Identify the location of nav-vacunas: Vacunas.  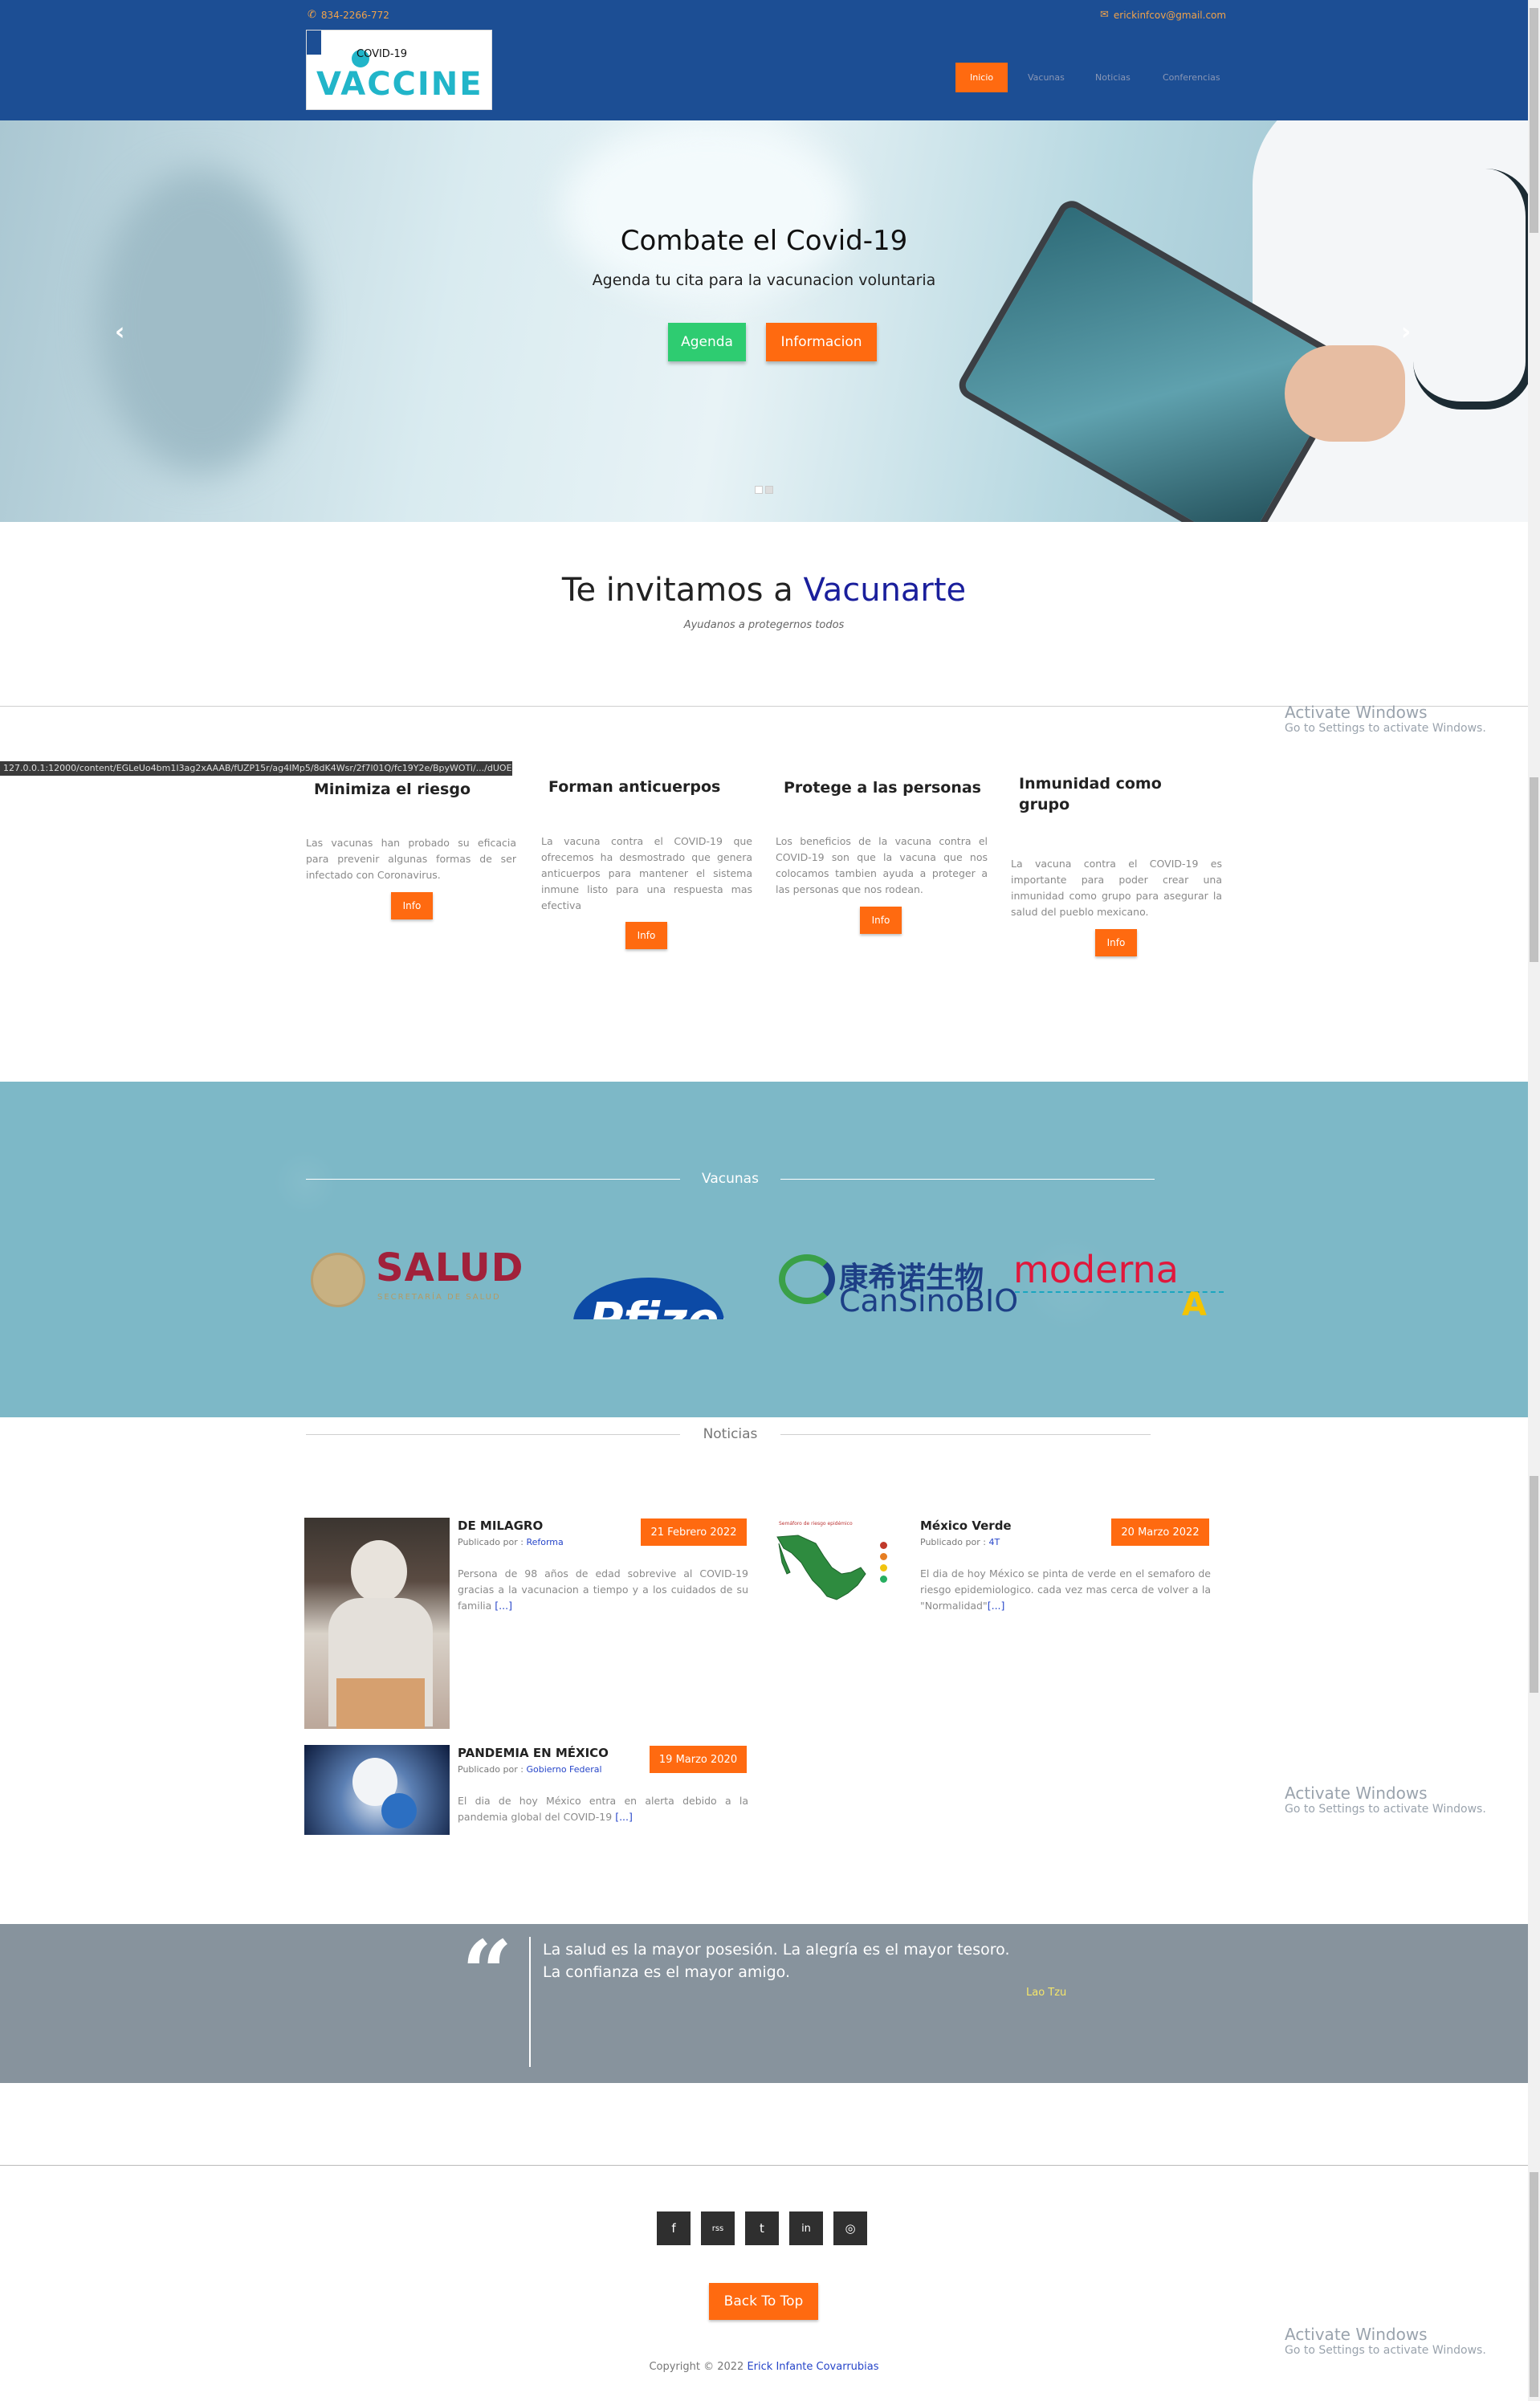
(1046, 77).